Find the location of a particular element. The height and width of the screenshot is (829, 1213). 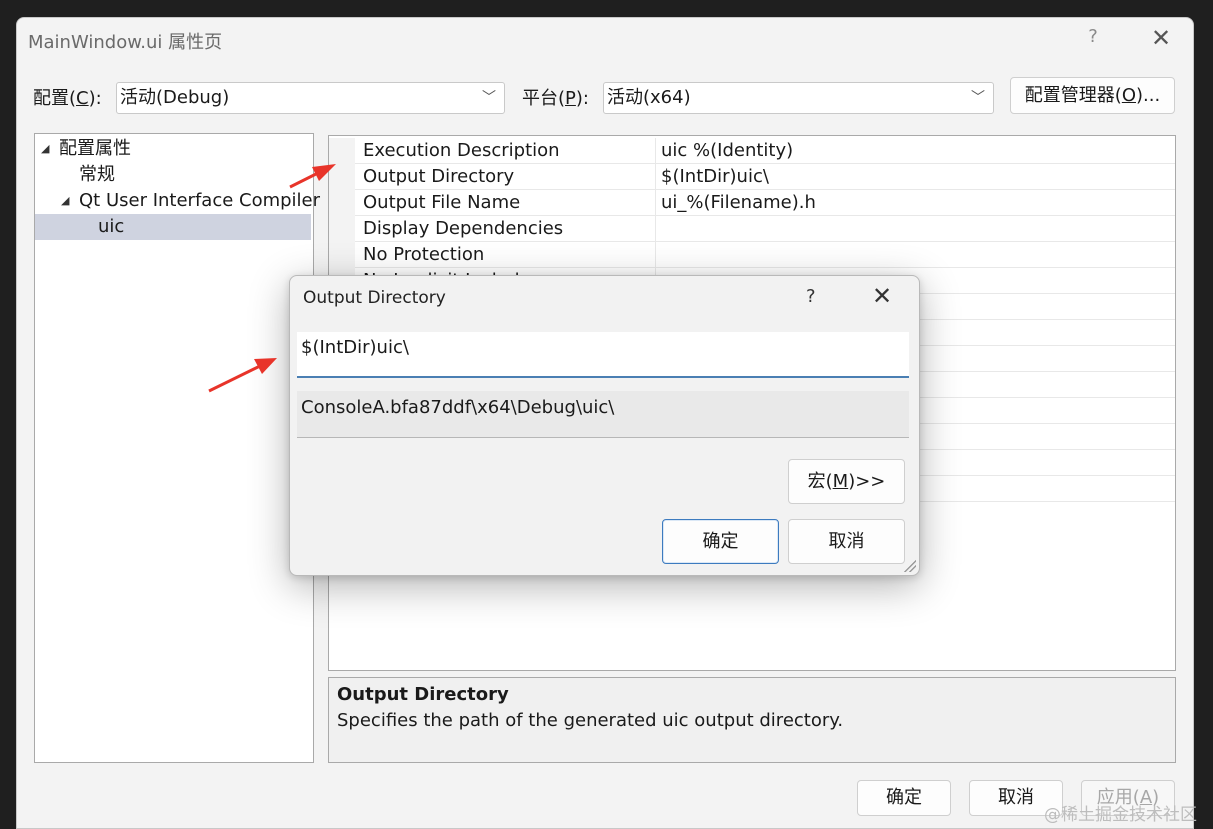

annotation-arrows is located at coordinates (272, 278).